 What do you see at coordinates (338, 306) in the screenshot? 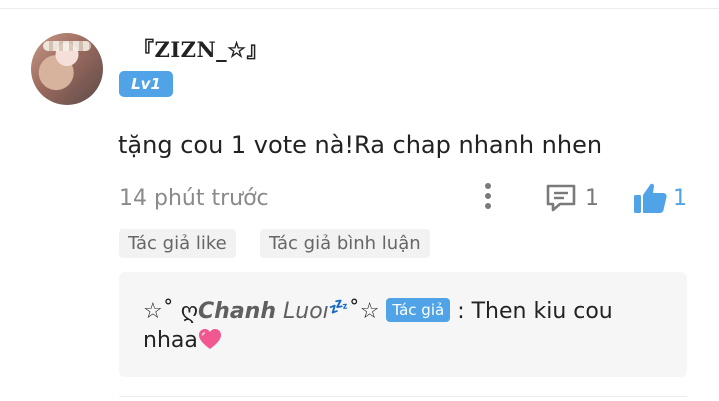
I see `sleep-icon: 💤` at bounding box center [338, 306].